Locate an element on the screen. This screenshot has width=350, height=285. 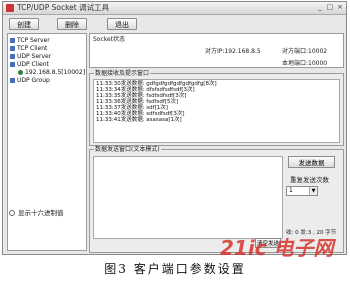
create-button: 创建 is located at coordinates (24, 24).